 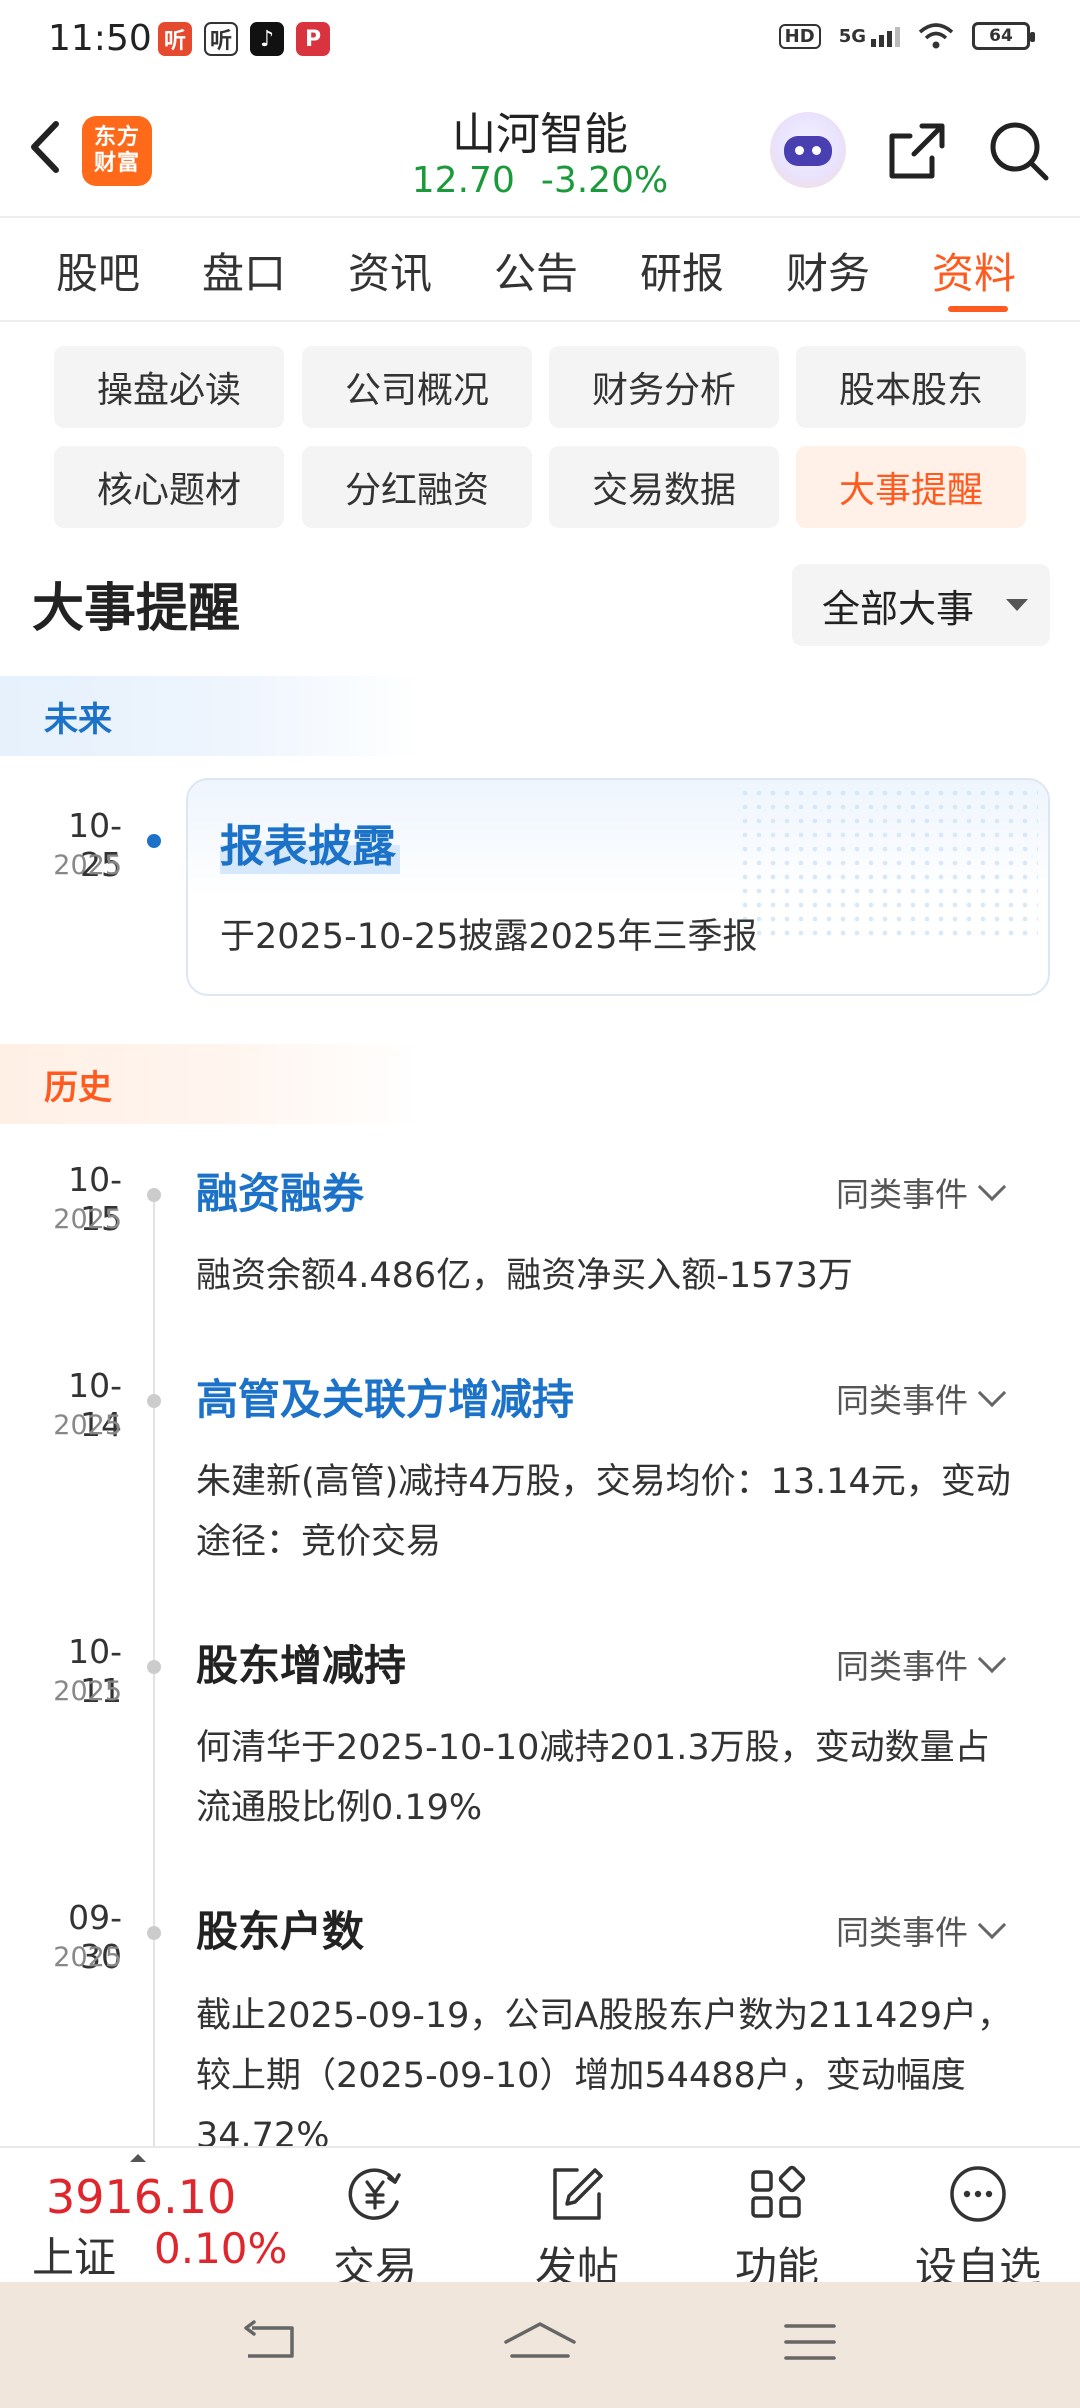 I want to click on system-nav-bar, so click(x=540, y=2345).